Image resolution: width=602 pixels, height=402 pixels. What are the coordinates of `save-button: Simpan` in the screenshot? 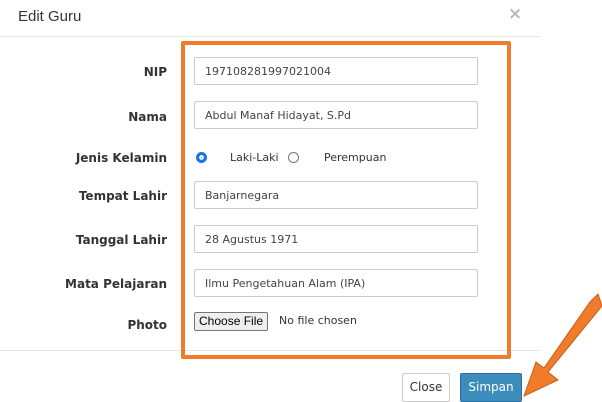 It's located at (491, 387).